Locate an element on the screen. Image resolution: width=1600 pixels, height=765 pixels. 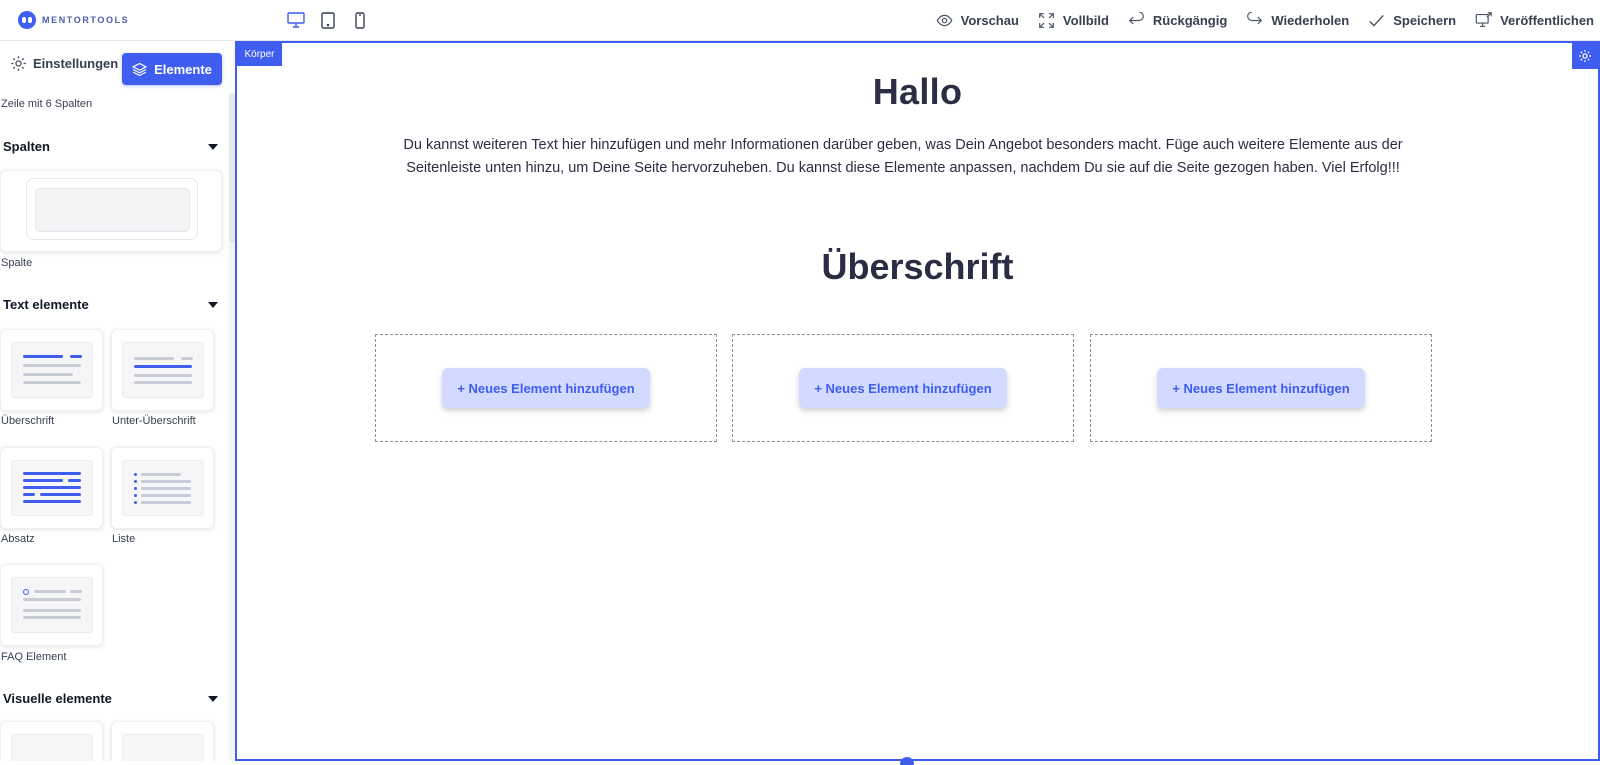
tab-settings: Einstellungen is located at coordinates (64, 63).